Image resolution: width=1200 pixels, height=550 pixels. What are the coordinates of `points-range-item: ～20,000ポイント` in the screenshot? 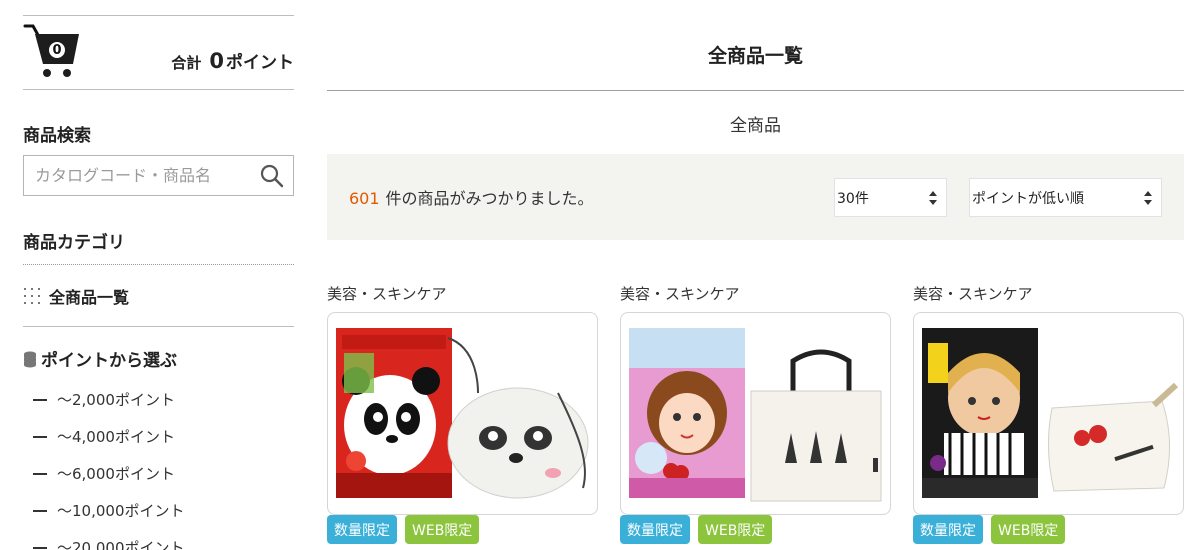 It's located at (109, 539).